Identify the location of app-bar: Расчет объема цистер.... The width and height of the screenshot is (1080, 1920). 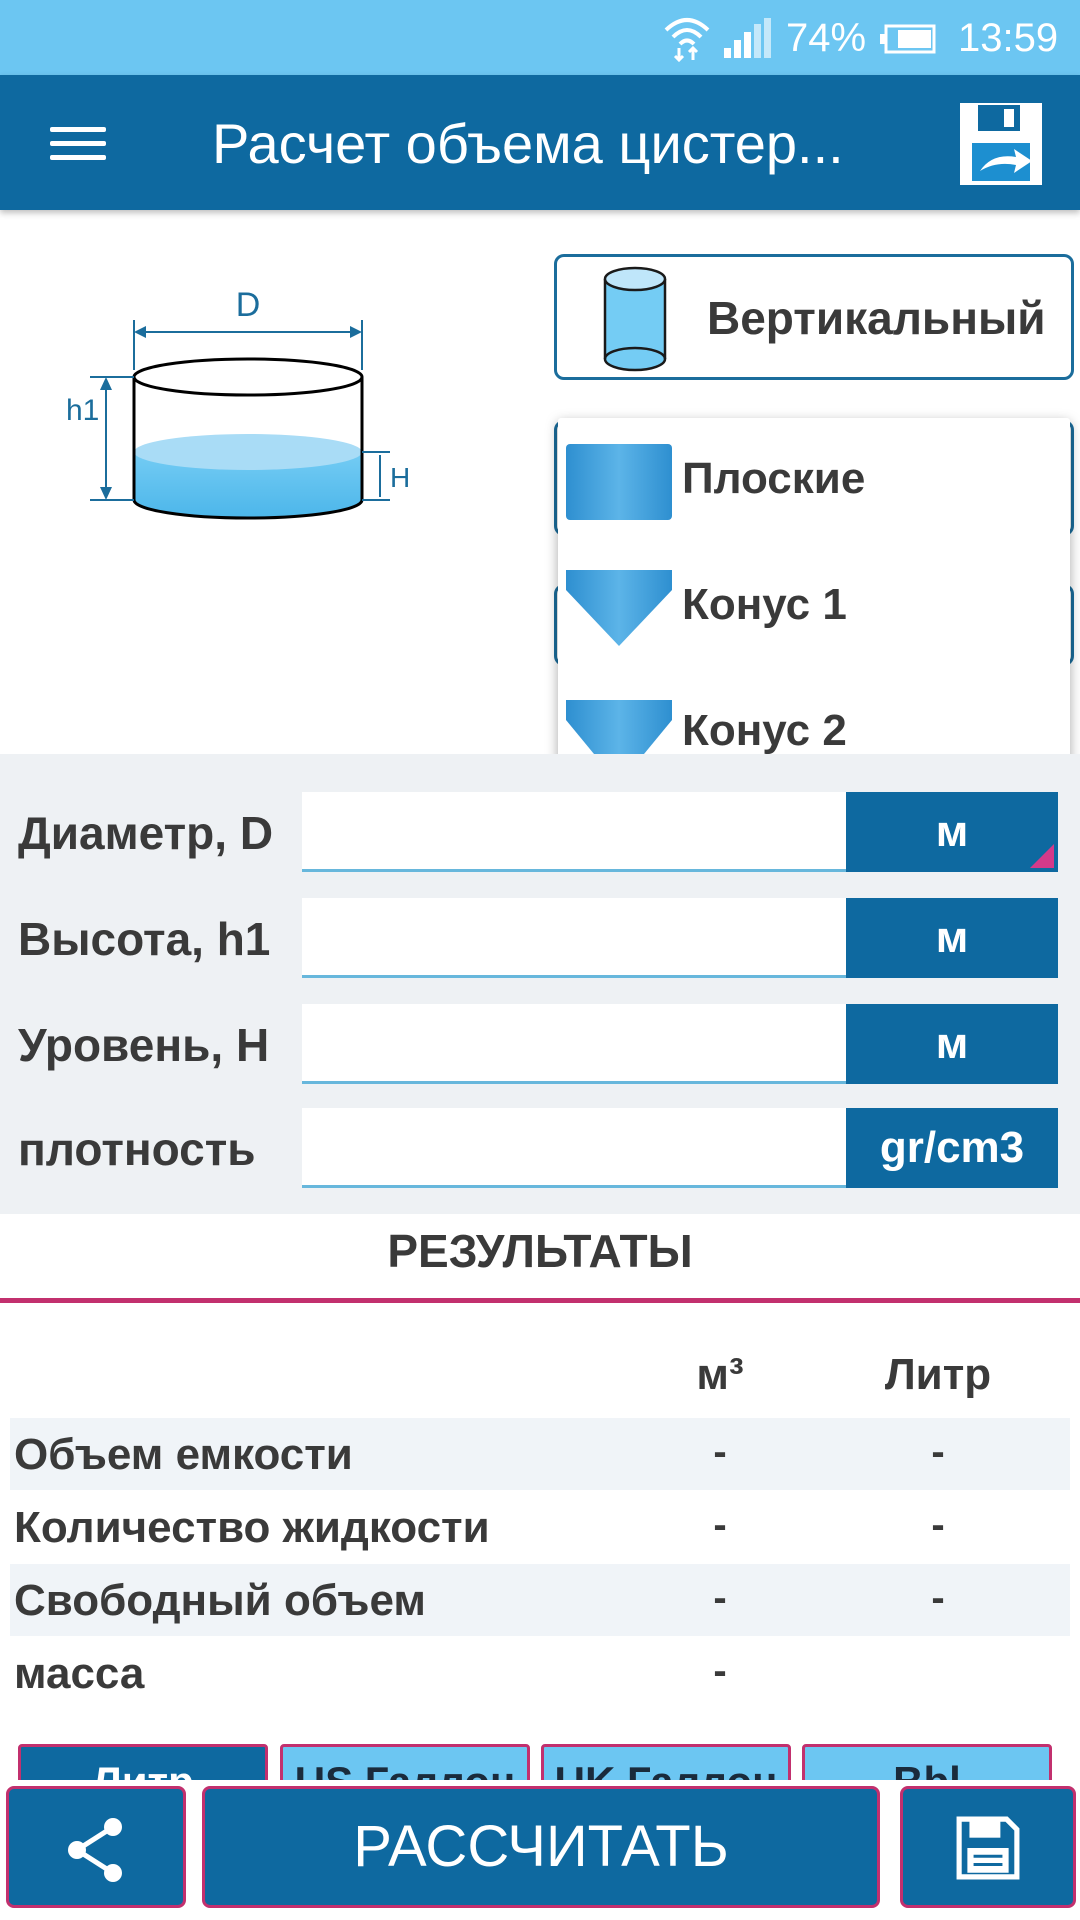
(540, 142).